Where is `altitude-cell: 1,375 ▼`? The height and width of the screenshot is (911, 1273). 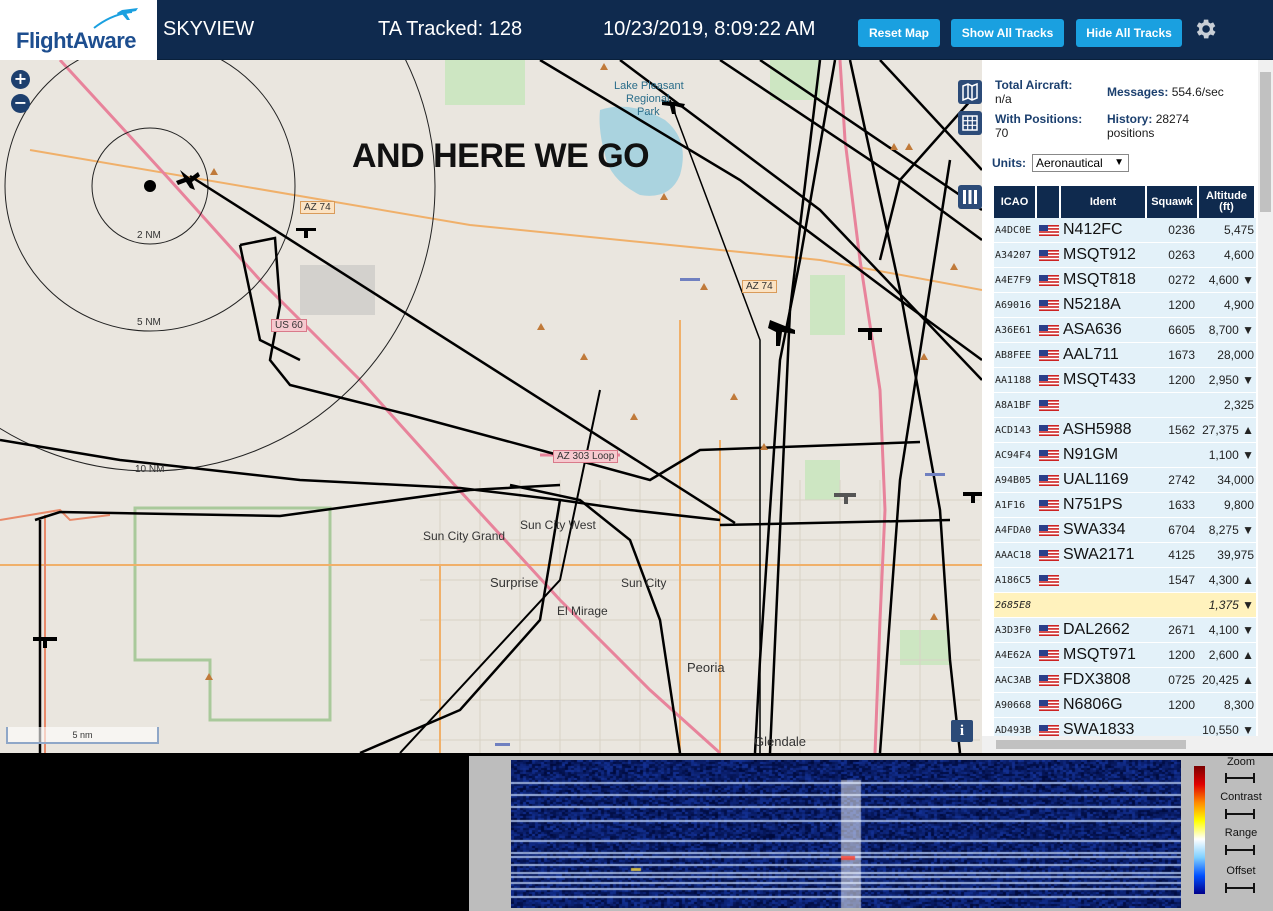 altitude-cell: 1,375 ▼ is located at coordinates (1231, 605).